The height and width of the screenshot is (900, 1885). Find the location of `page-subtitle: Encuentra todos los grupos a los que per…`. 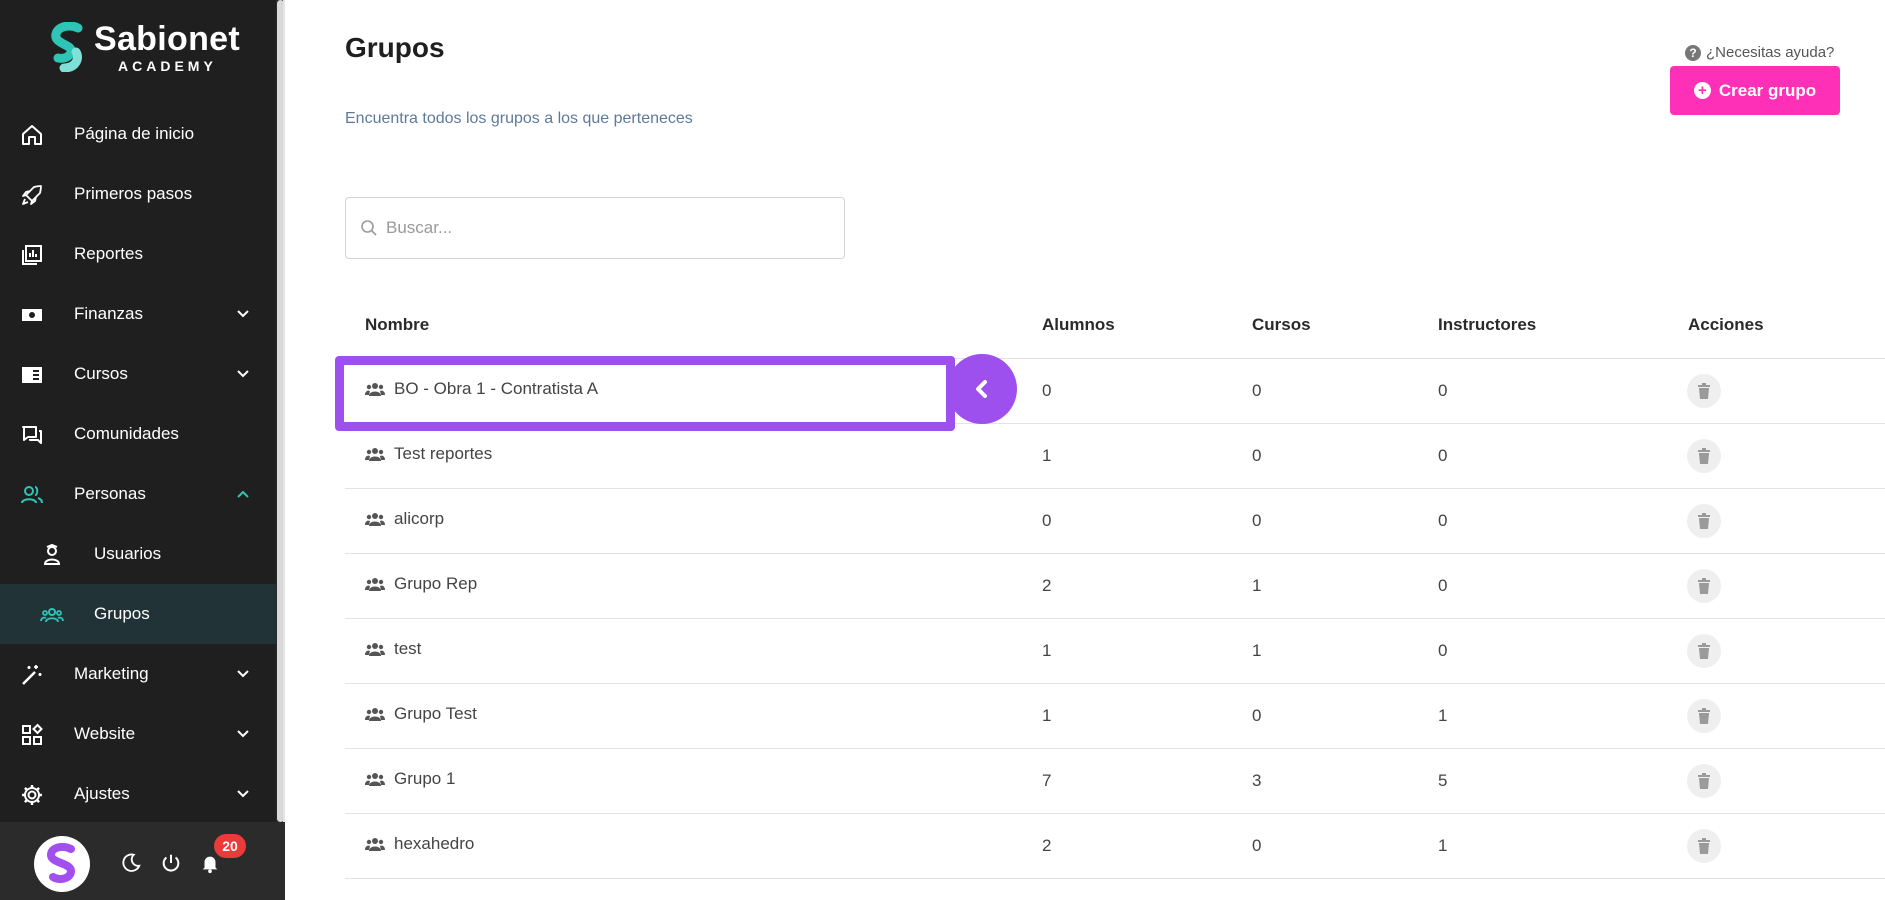

page-subtitle: Encuentra todos los grupos a los que per… is located at coordinates (519, 118).